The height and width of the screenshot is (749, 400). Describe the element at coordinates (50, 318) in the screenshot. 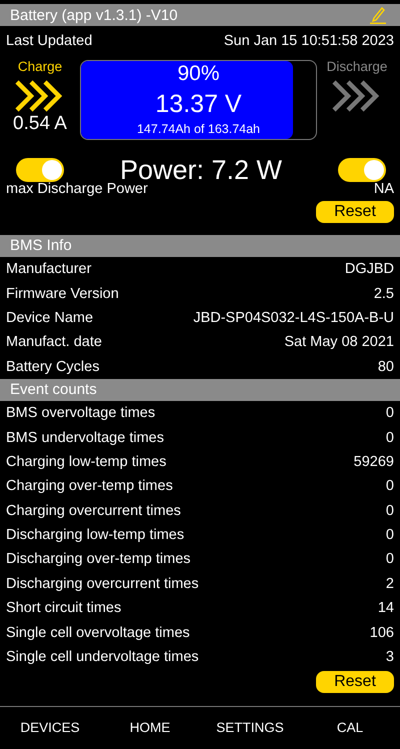

I see `row-label: Device Name` at that location.